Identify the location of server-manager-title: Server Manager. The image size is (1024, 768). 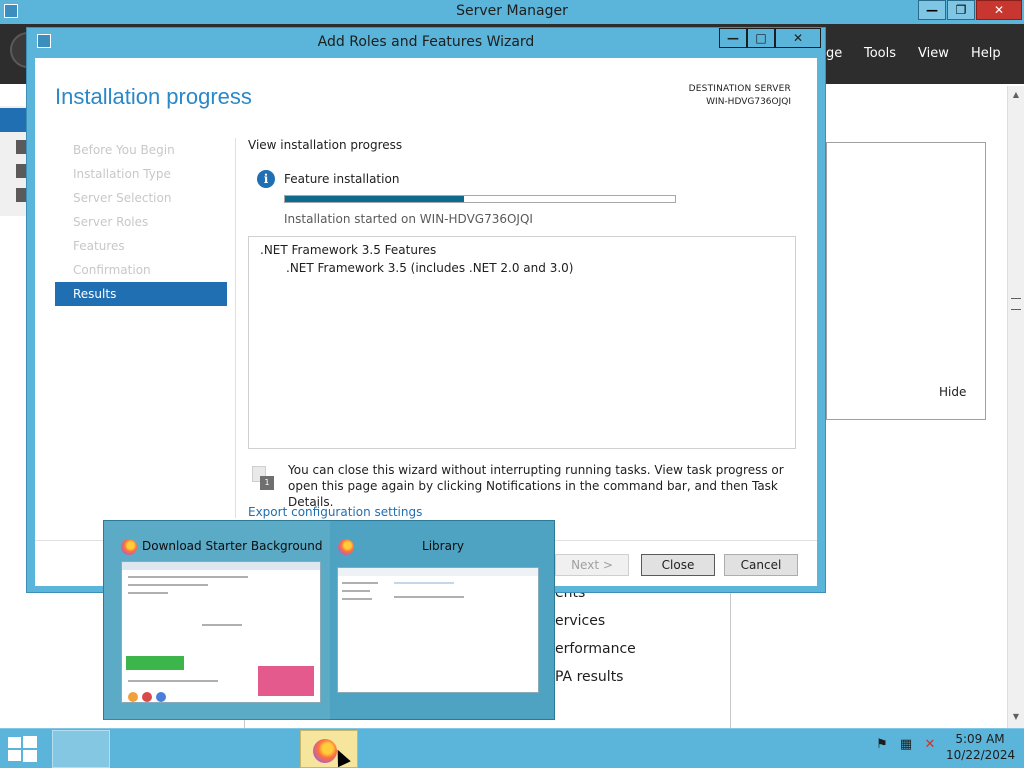
(512, 11).